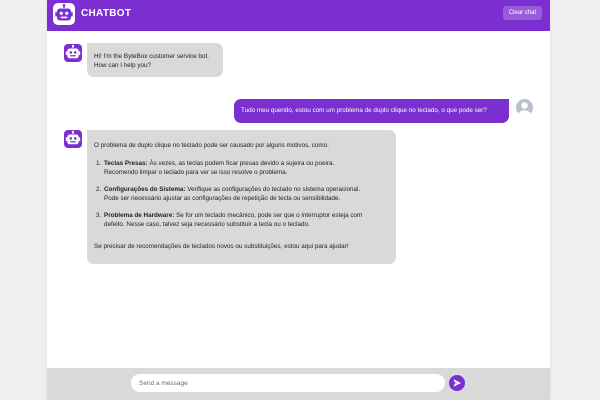 The image size is (600, 400). What do you see at coordinates (123, 66) in the screenshot?
I see `message-line: How can I help you?` at bounding box center [123, 66].